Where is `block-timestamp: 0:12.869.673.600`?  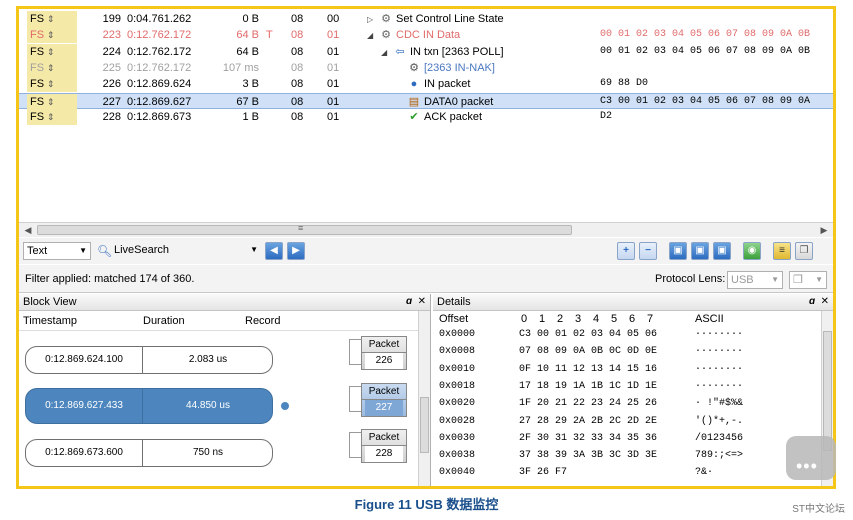
block-timestamp: 0:12.869.673.600 is located at coordinates (84, 452).